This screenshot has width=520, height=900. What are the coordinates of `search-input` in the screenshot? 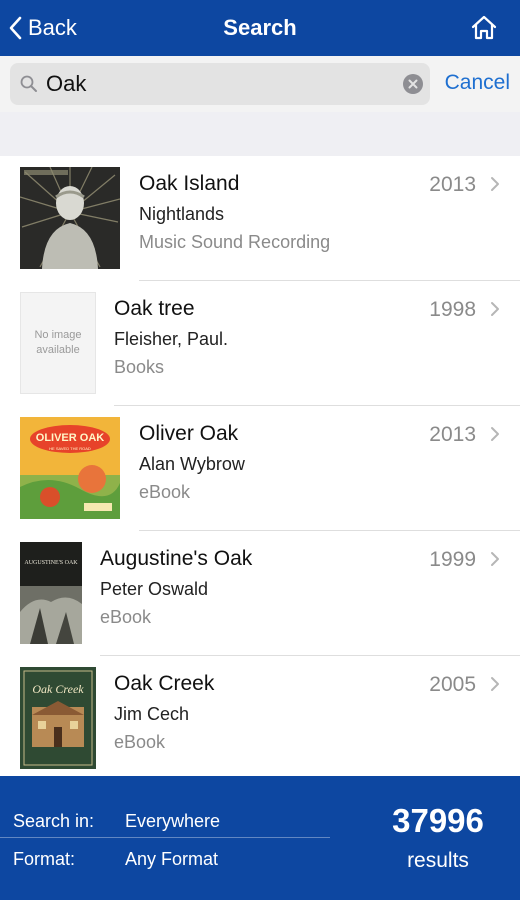 It's located at (216, 84).